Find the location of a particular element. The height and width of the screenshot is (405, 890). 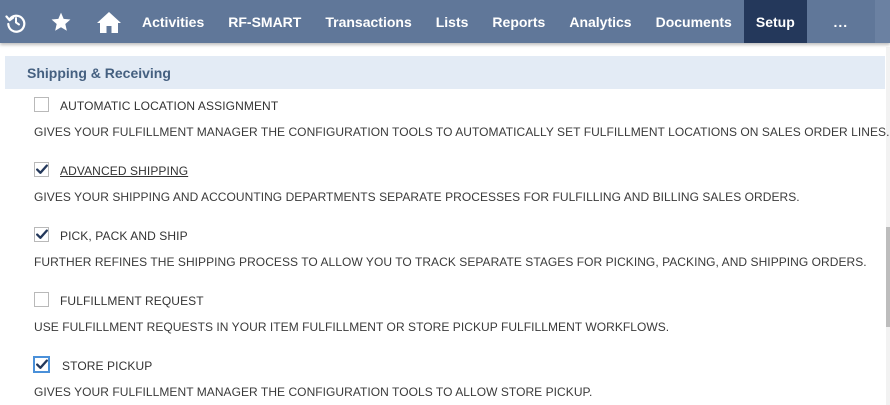

nav-lists: Lists is located at coordinates (452, 21).